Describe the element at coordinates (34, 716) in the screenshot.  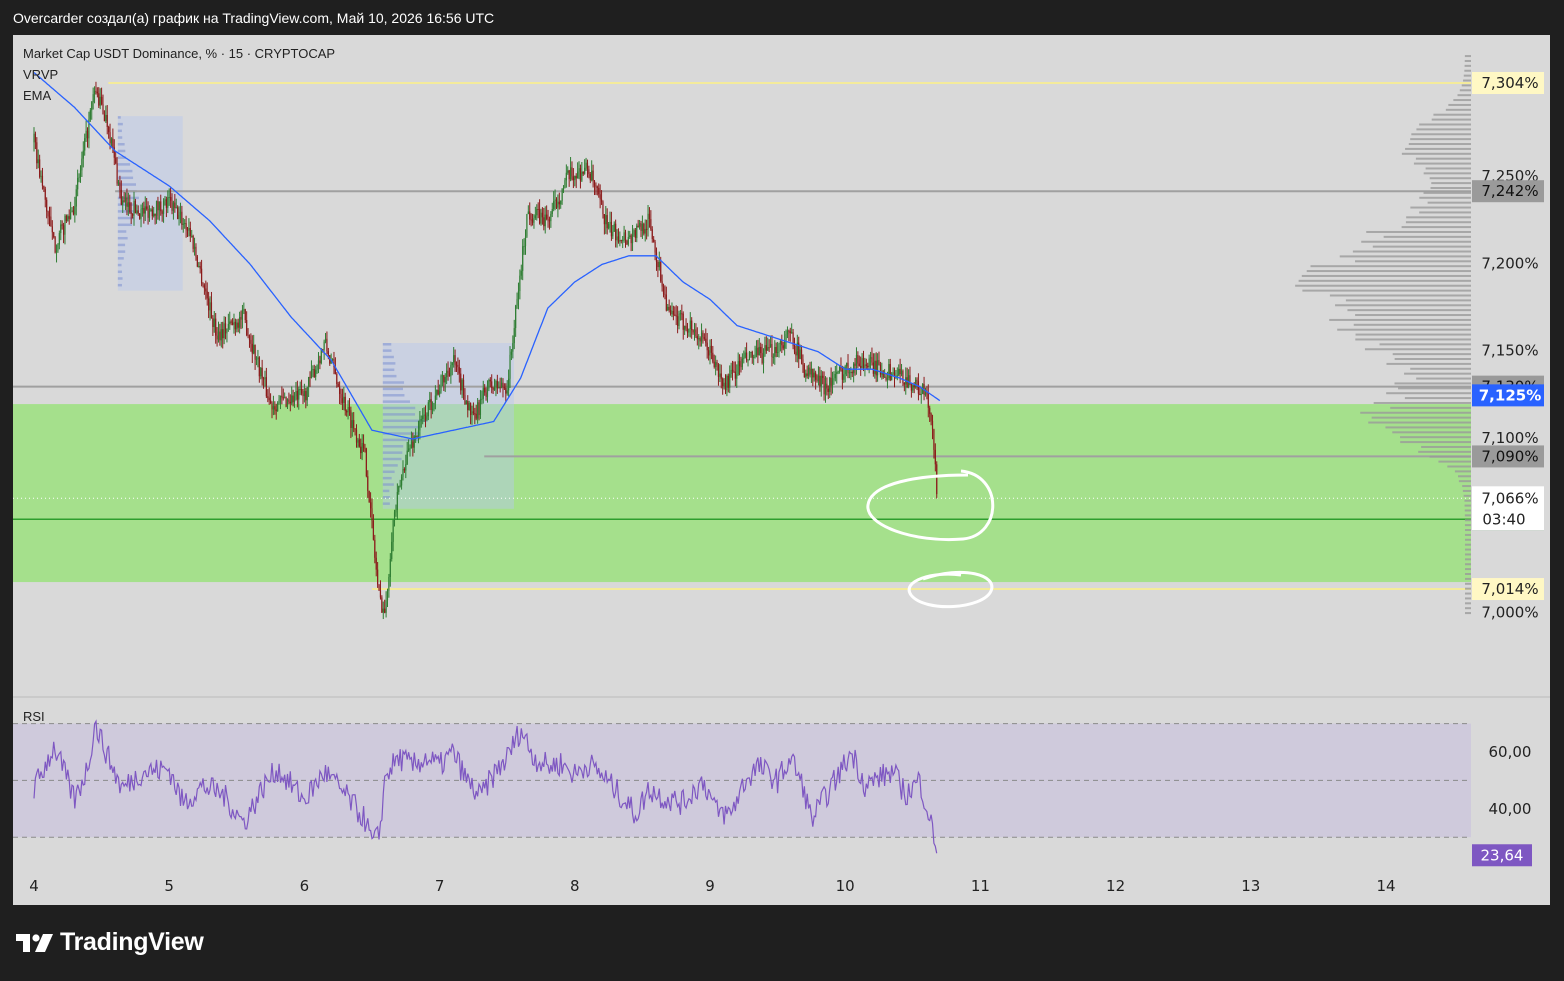
I see `rsi-pane-label: RSI` at that location.